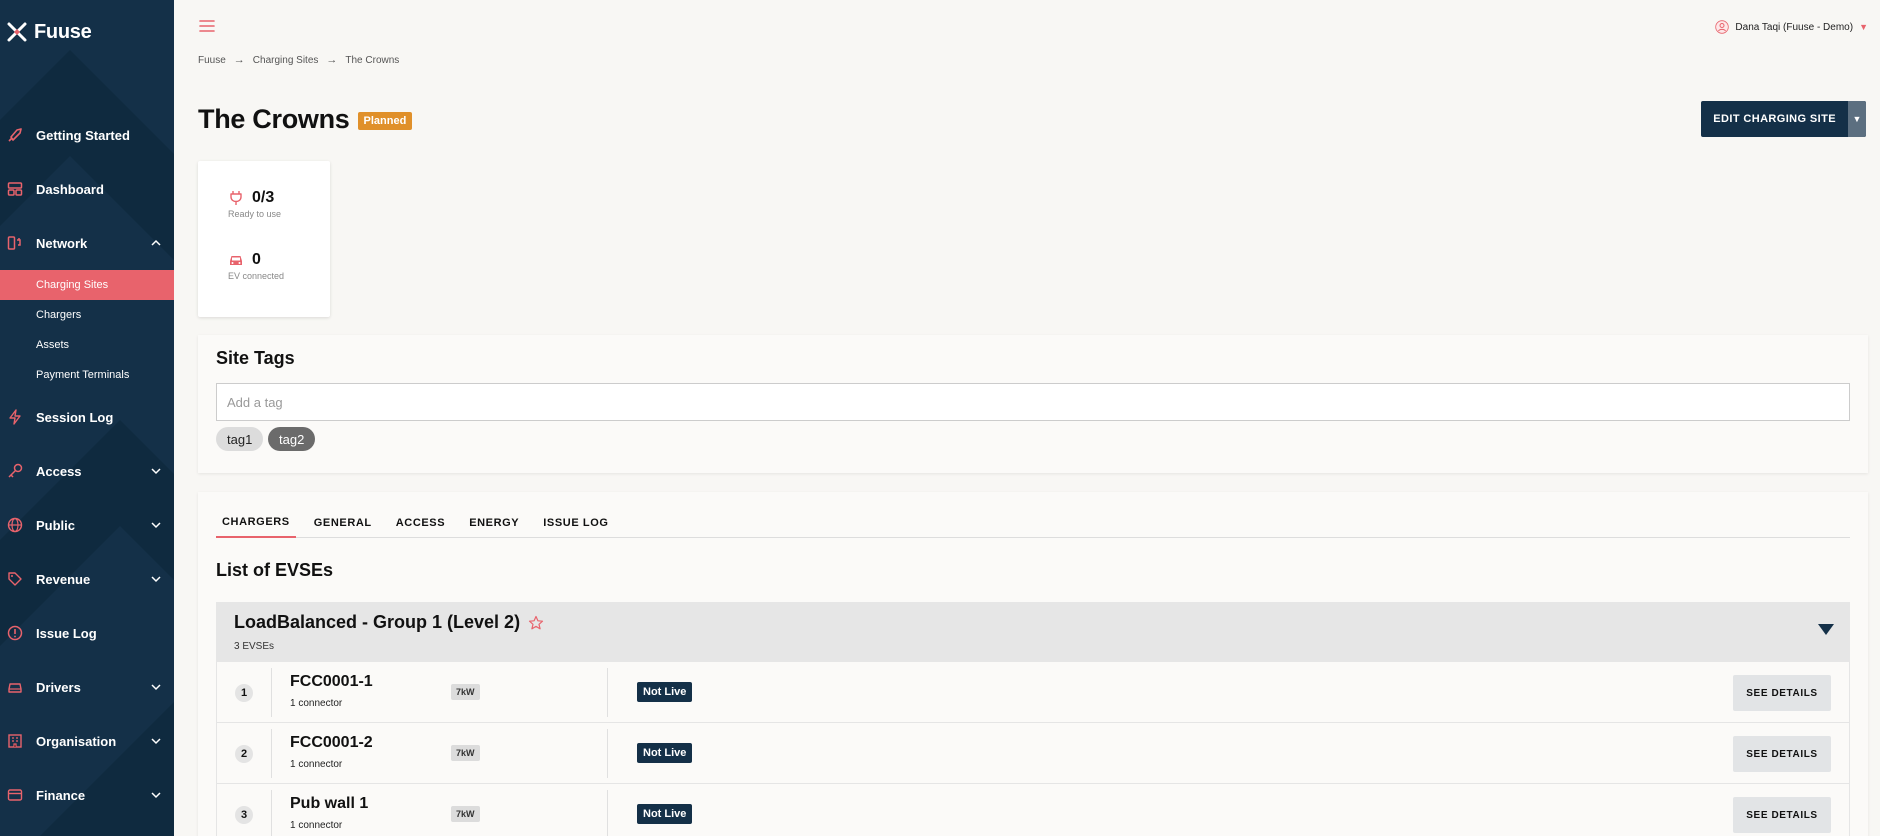  I want to click on sidebar-item-label: Session Log, so click(75, 417).